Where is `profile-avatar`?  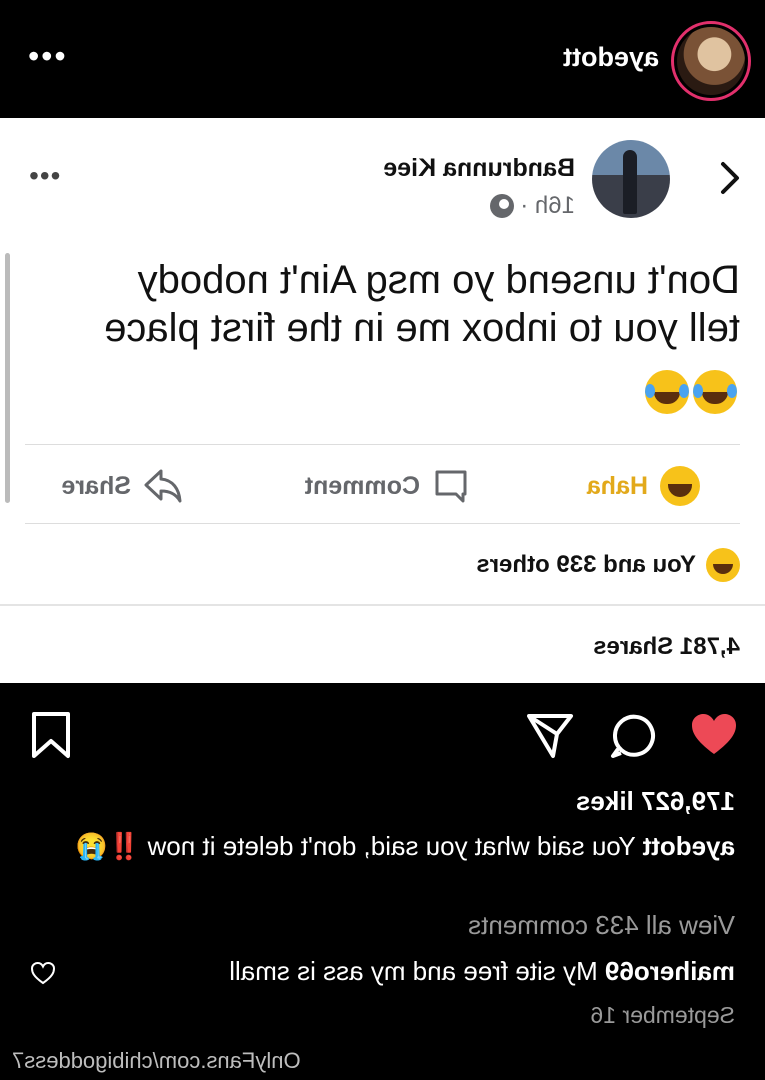 profile-avatar is located at coordinates (711, 61).